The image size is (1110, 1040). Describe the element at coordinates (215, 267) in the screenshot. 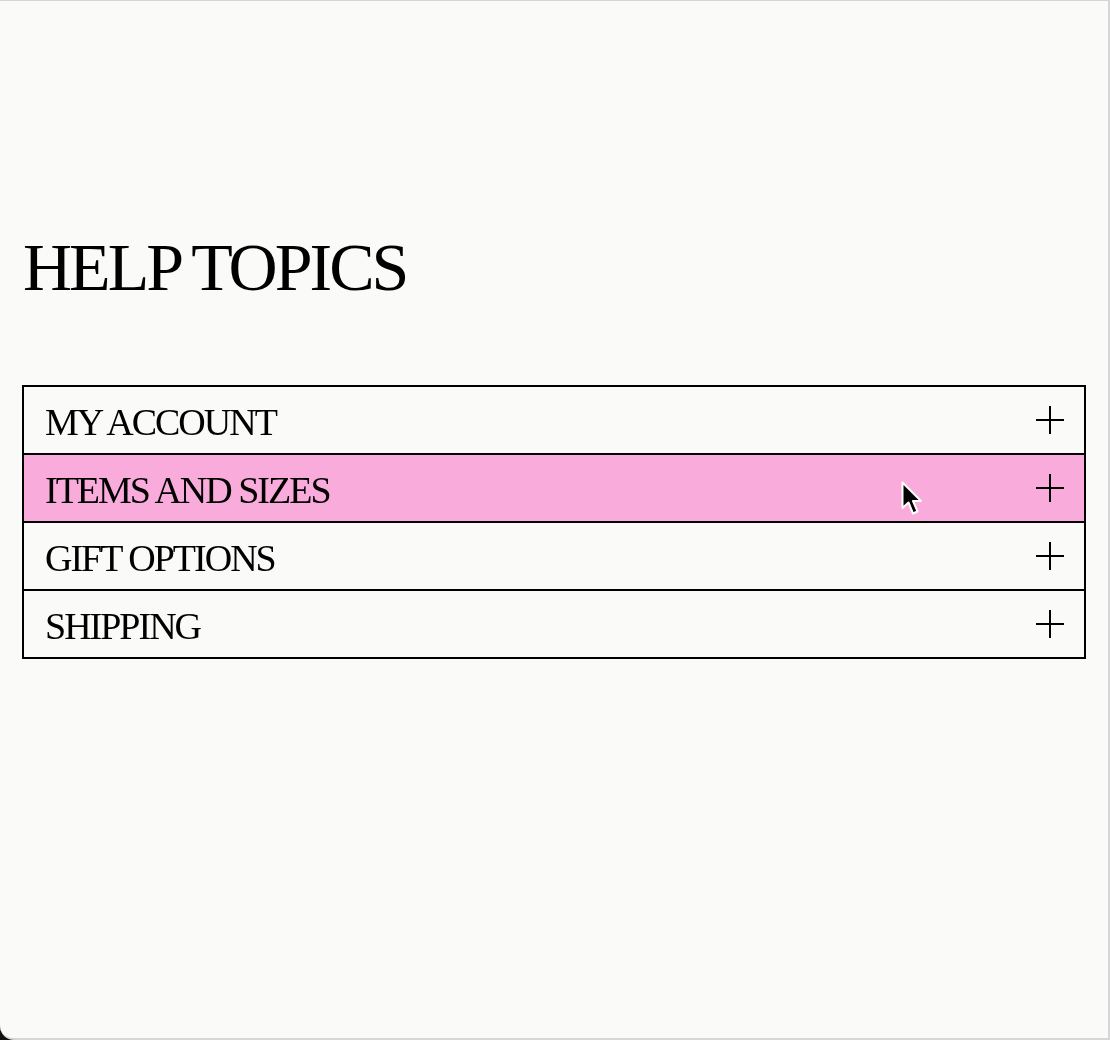

I see `page-title: HELP TOPICS` at that location.